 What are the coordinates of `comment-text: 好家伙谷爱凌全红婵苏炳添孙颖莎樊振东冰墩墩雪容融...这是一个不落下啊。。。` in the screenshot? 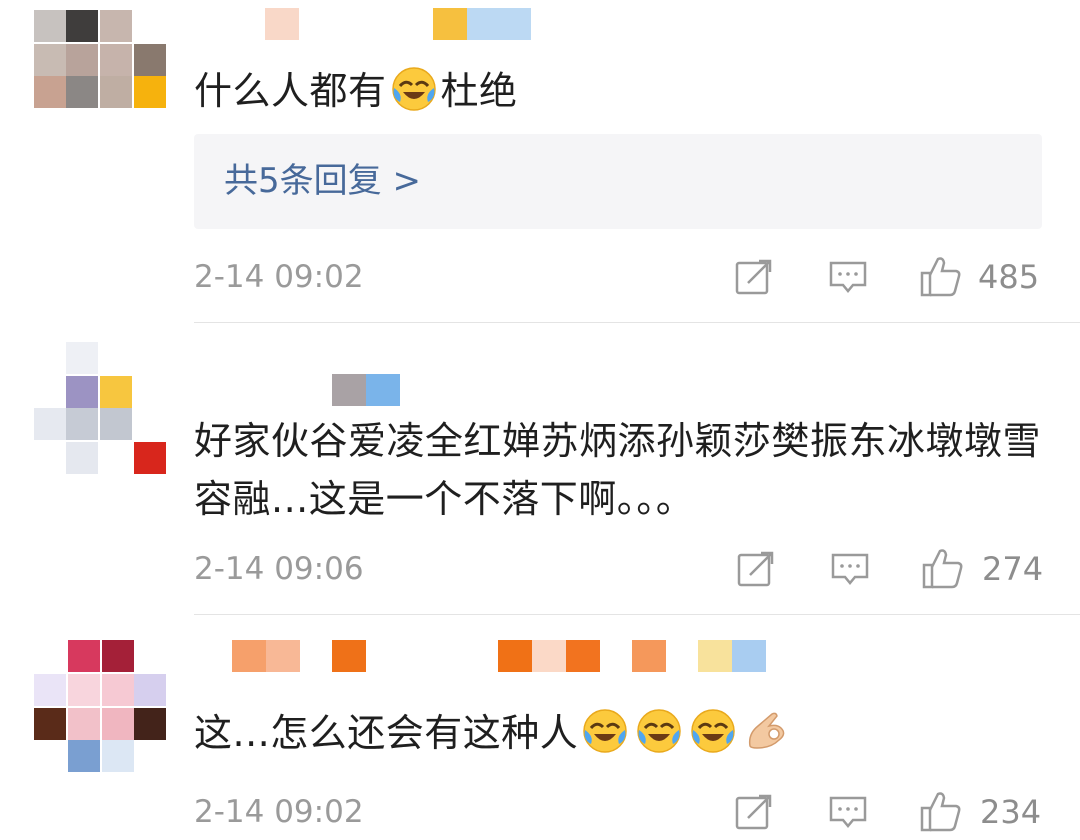 It's located at (618, 470).